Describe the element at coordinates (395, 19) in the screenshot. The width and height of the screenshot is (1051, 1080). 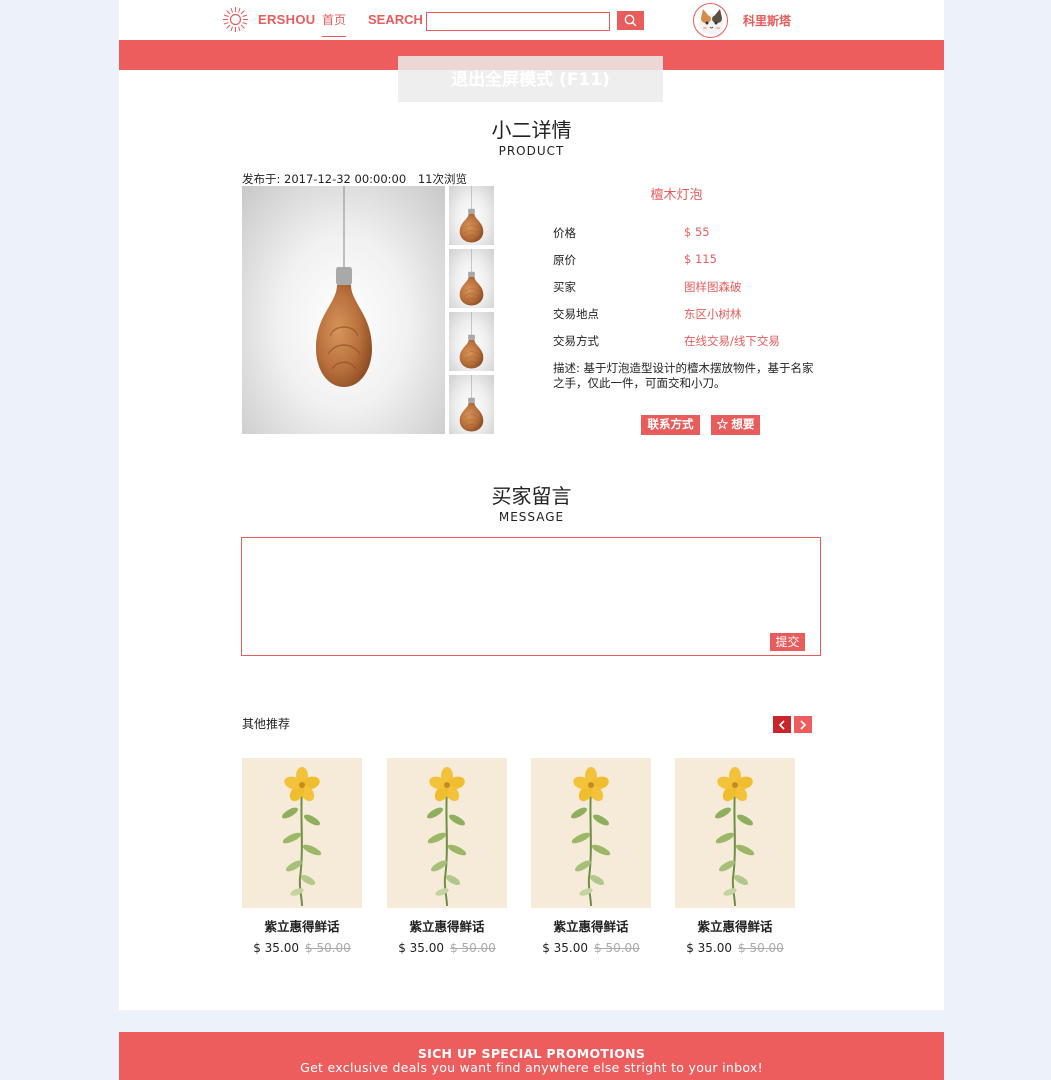
I see `search-label: SEARCH` at that location.